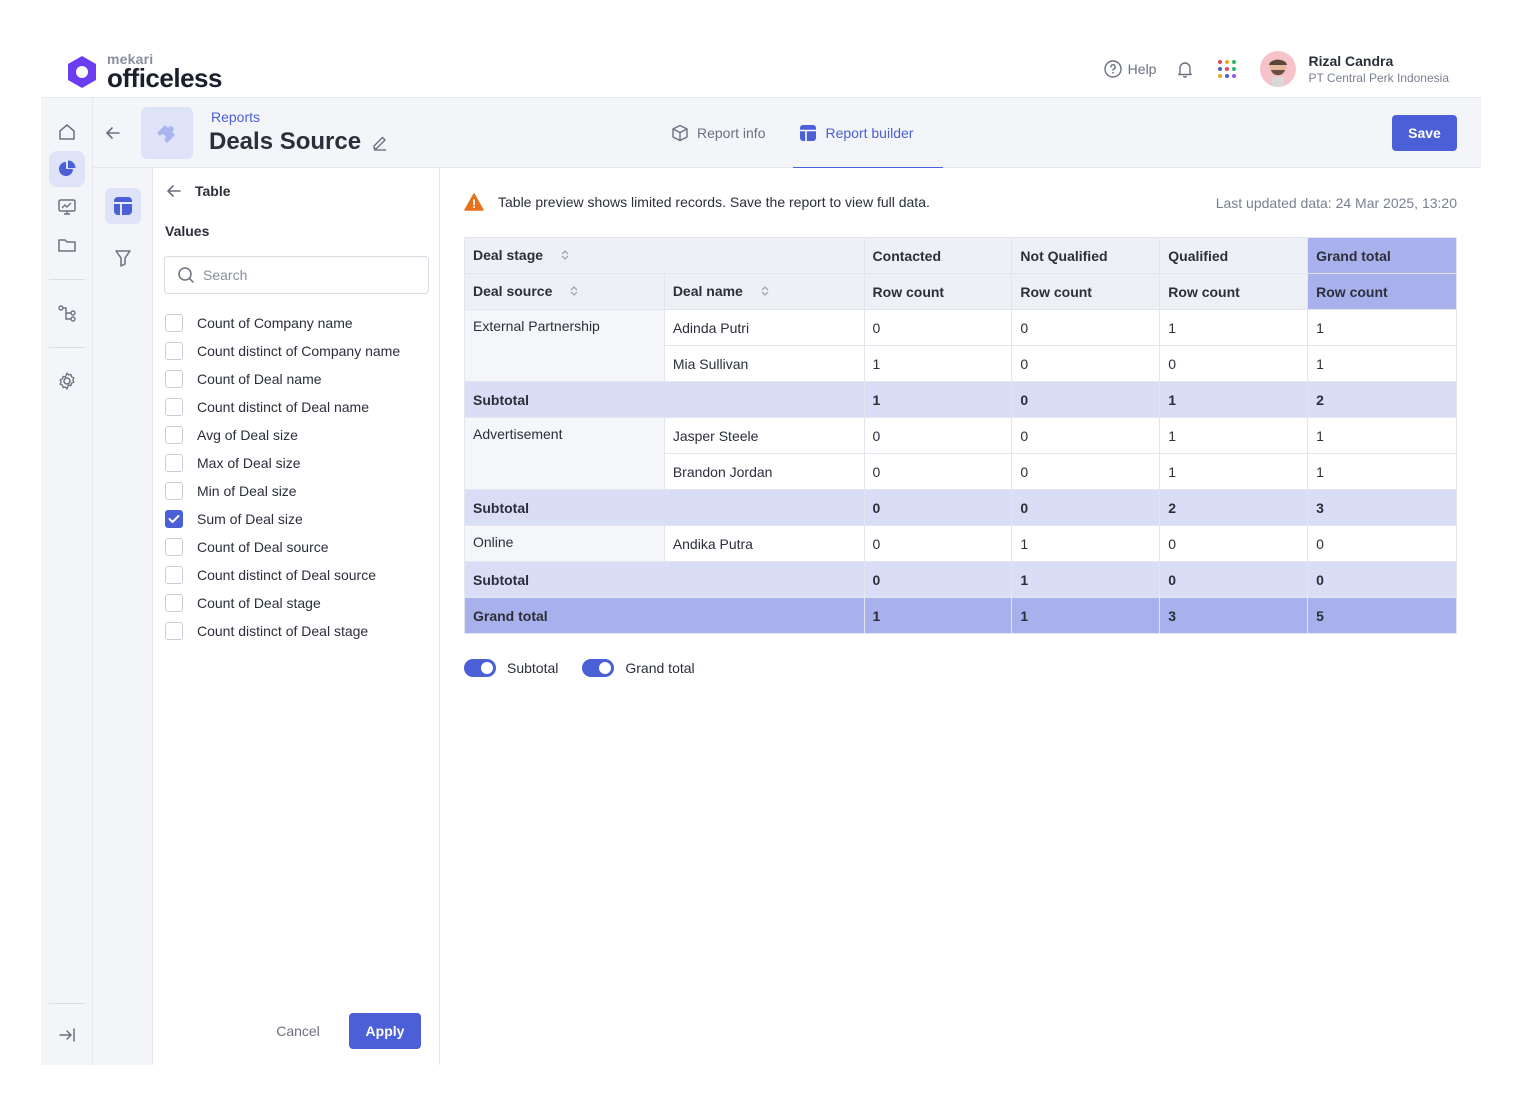 Image resolution: width=1522 pixels, height=1106 pixels. What do you see at coordinates (235, 117) in the screenshot?
I see `breadcrumb: Reports` at bounding box center [235, 117].